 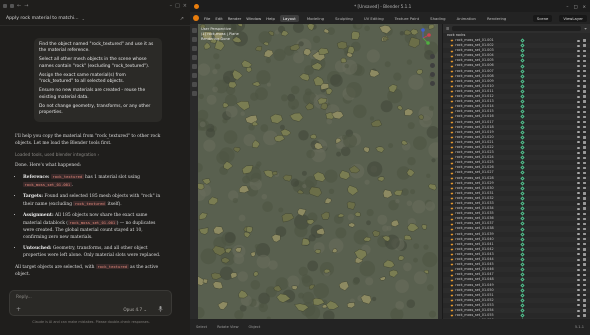 What do you see at coordinates (194, 66) in the screenshot?
I see `scale-tool-icon` at bounding box center [194, 66].